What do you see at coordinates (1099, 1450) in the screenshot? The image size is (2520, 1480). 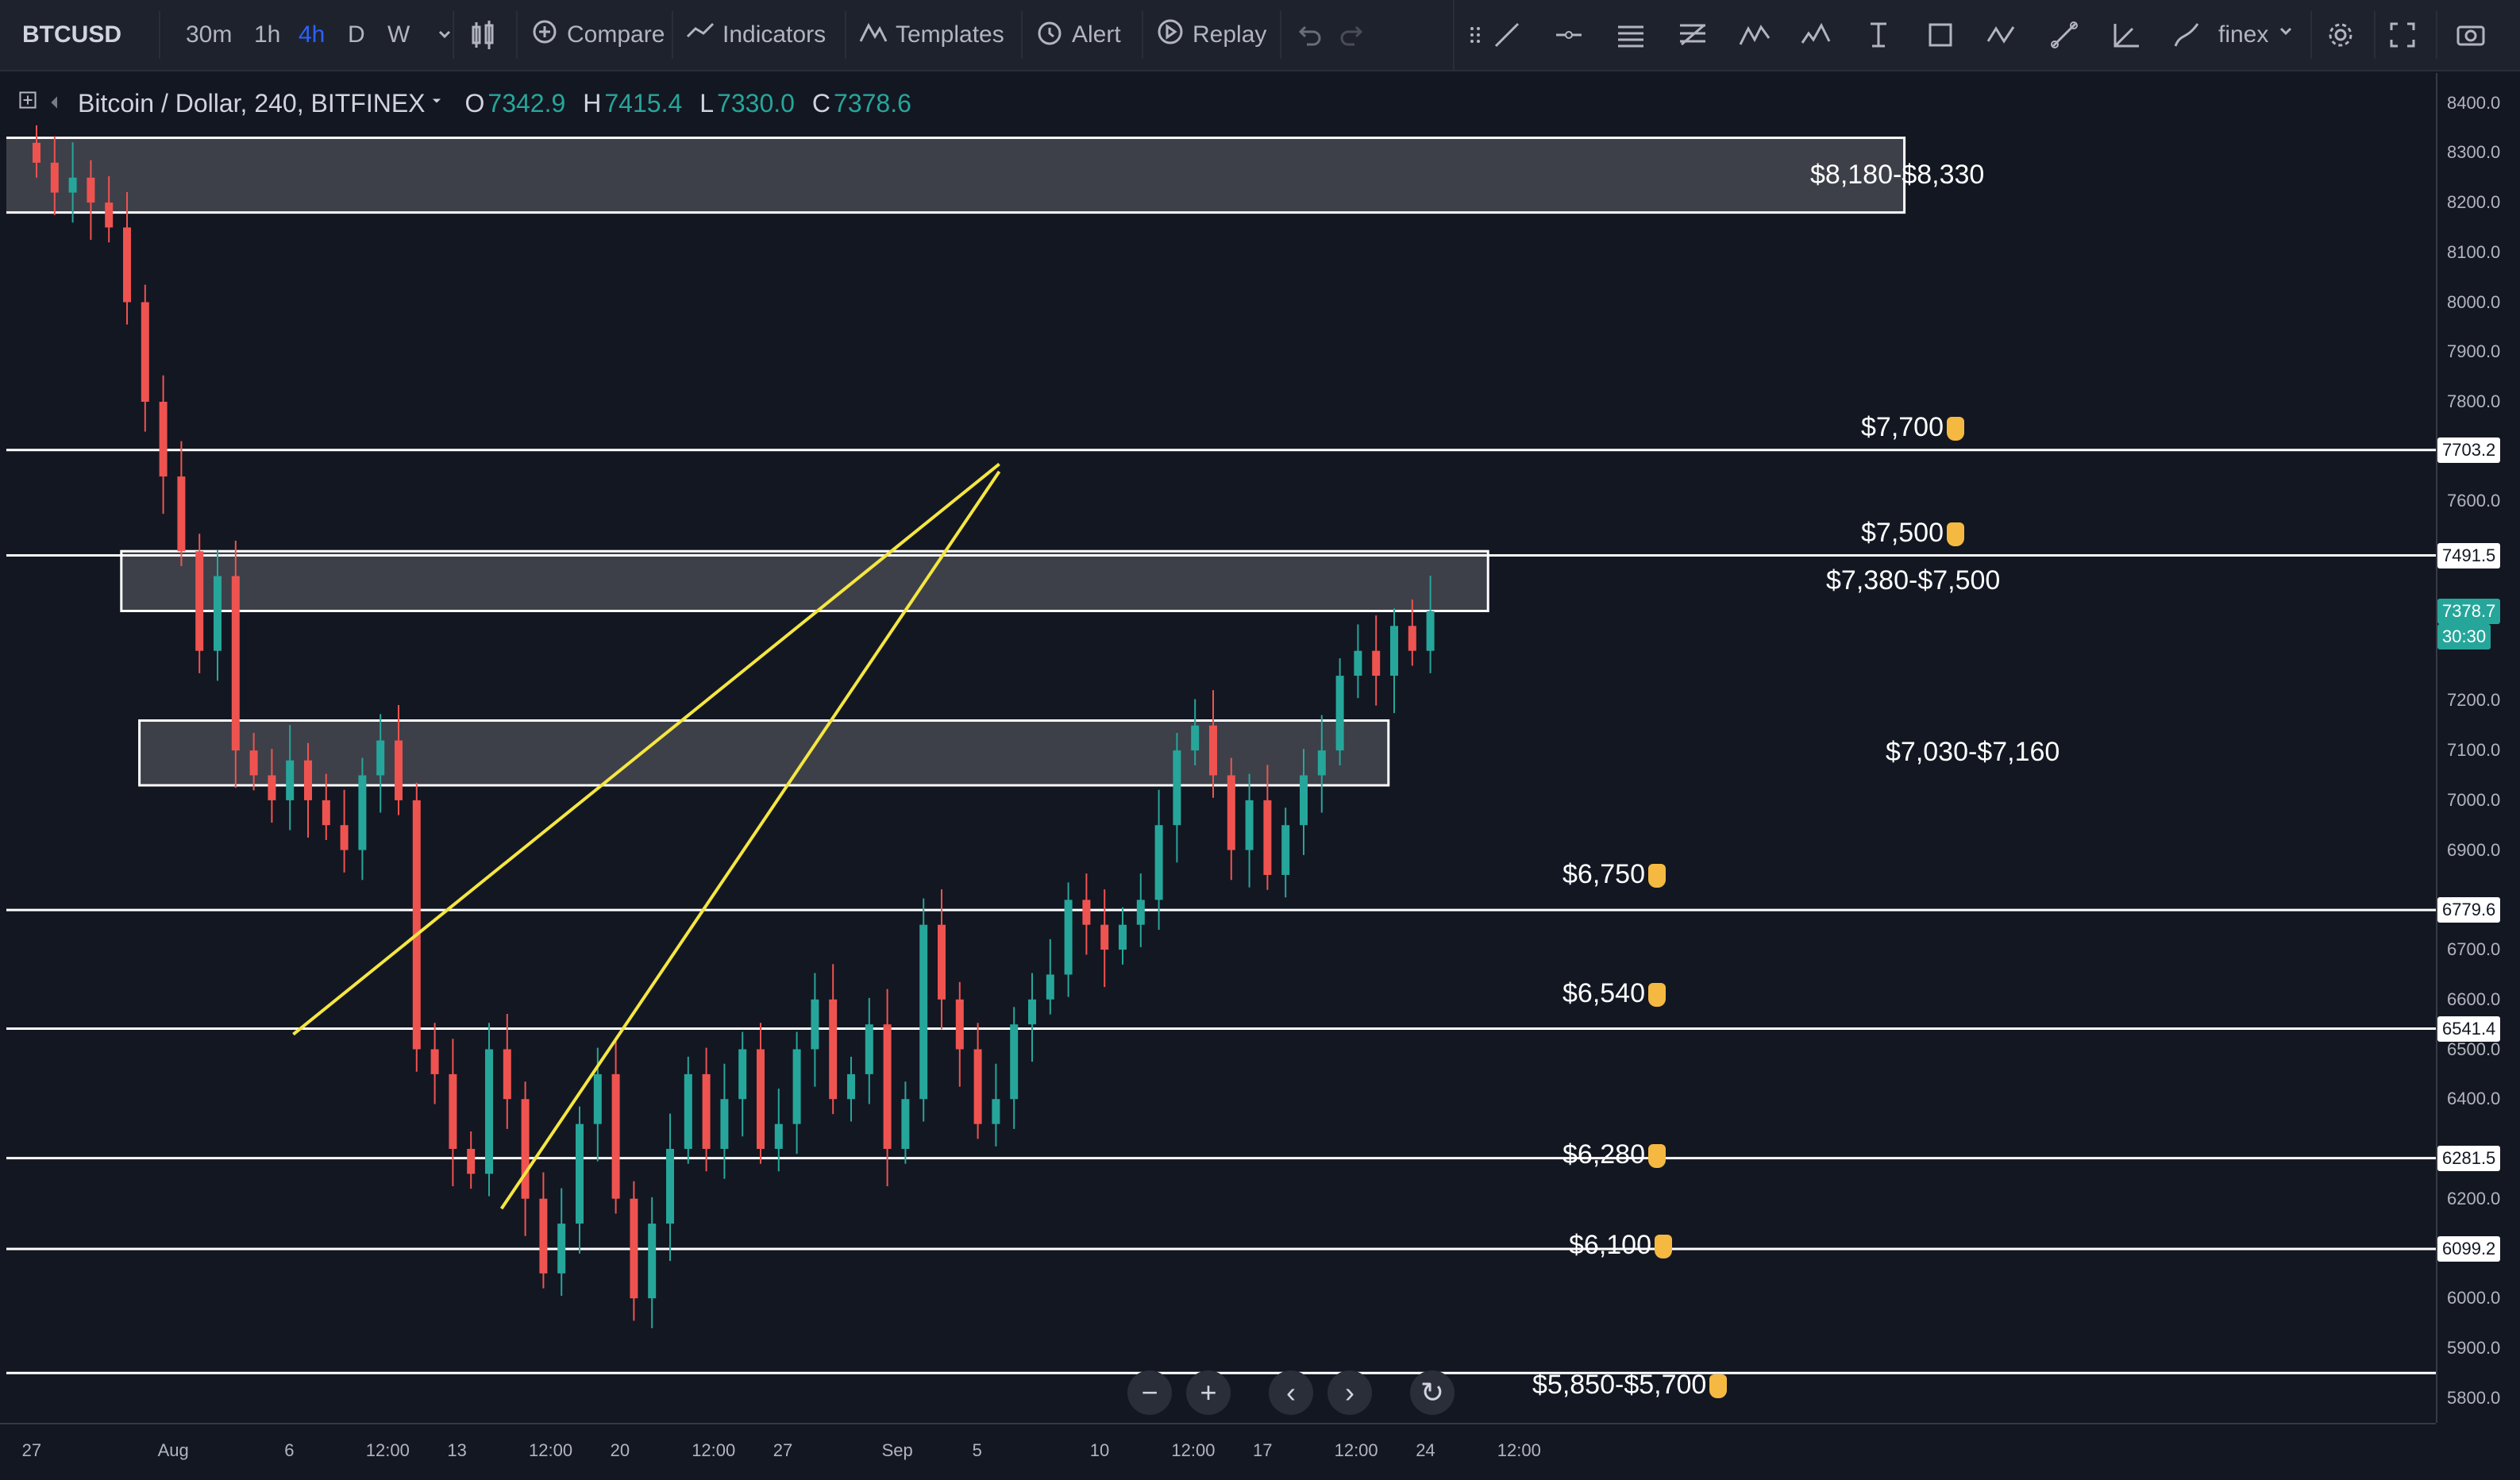 I see `time-tick: 10` at bounding box center [1099, 1450].